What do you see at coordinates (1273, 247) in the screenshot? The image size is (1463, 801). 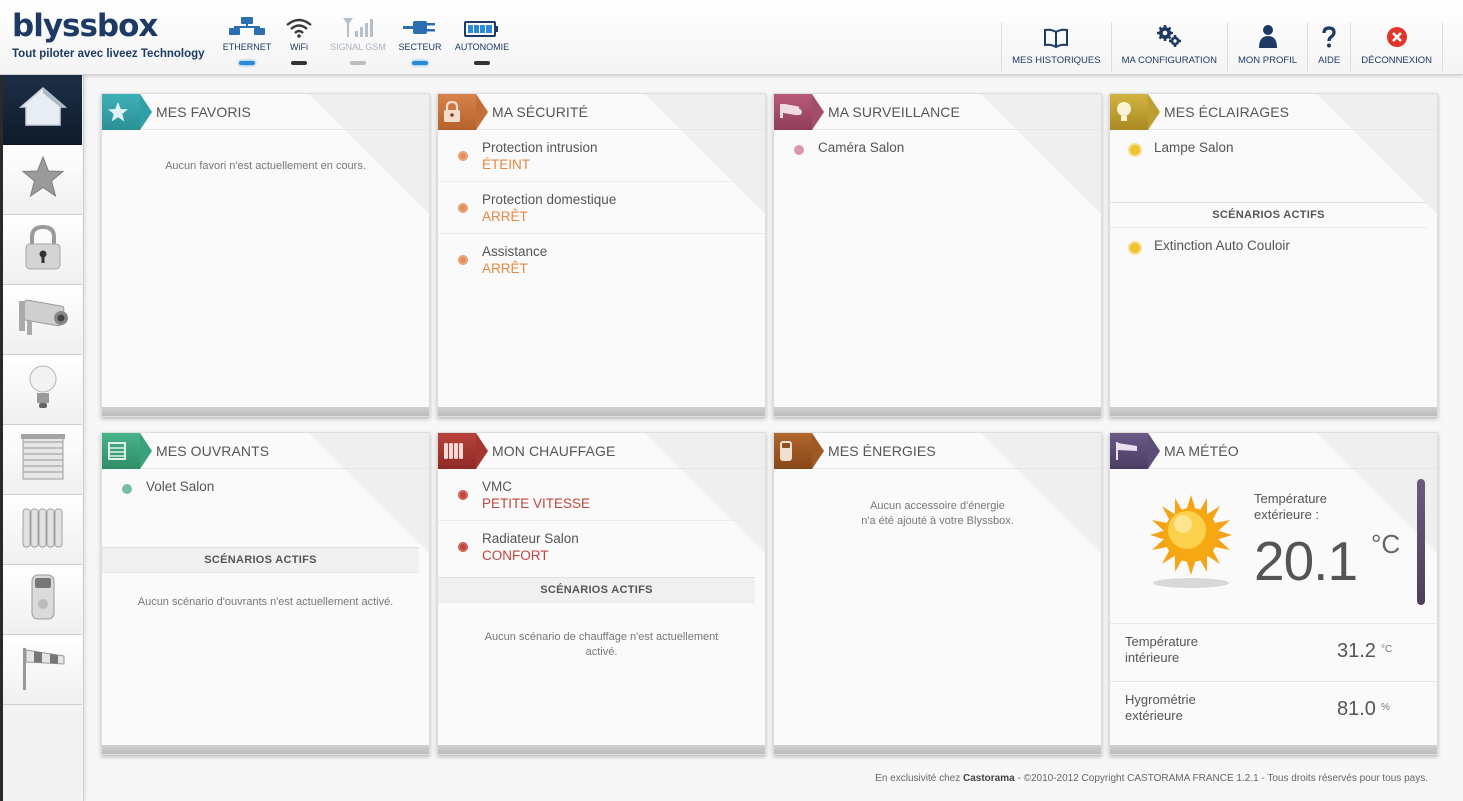 I see `scenario-item: Extinction Auto Couloir` at bounding box center [1273, 247].